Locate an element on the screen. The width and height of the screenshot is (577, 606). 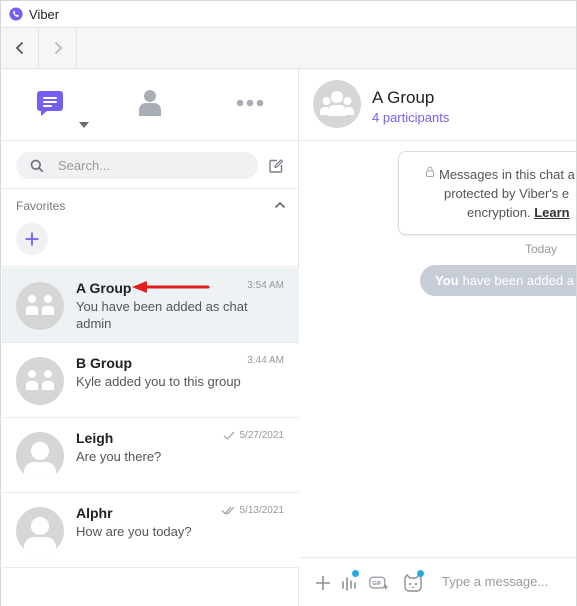
more-dots-icon is located at coordinates (250, 103).